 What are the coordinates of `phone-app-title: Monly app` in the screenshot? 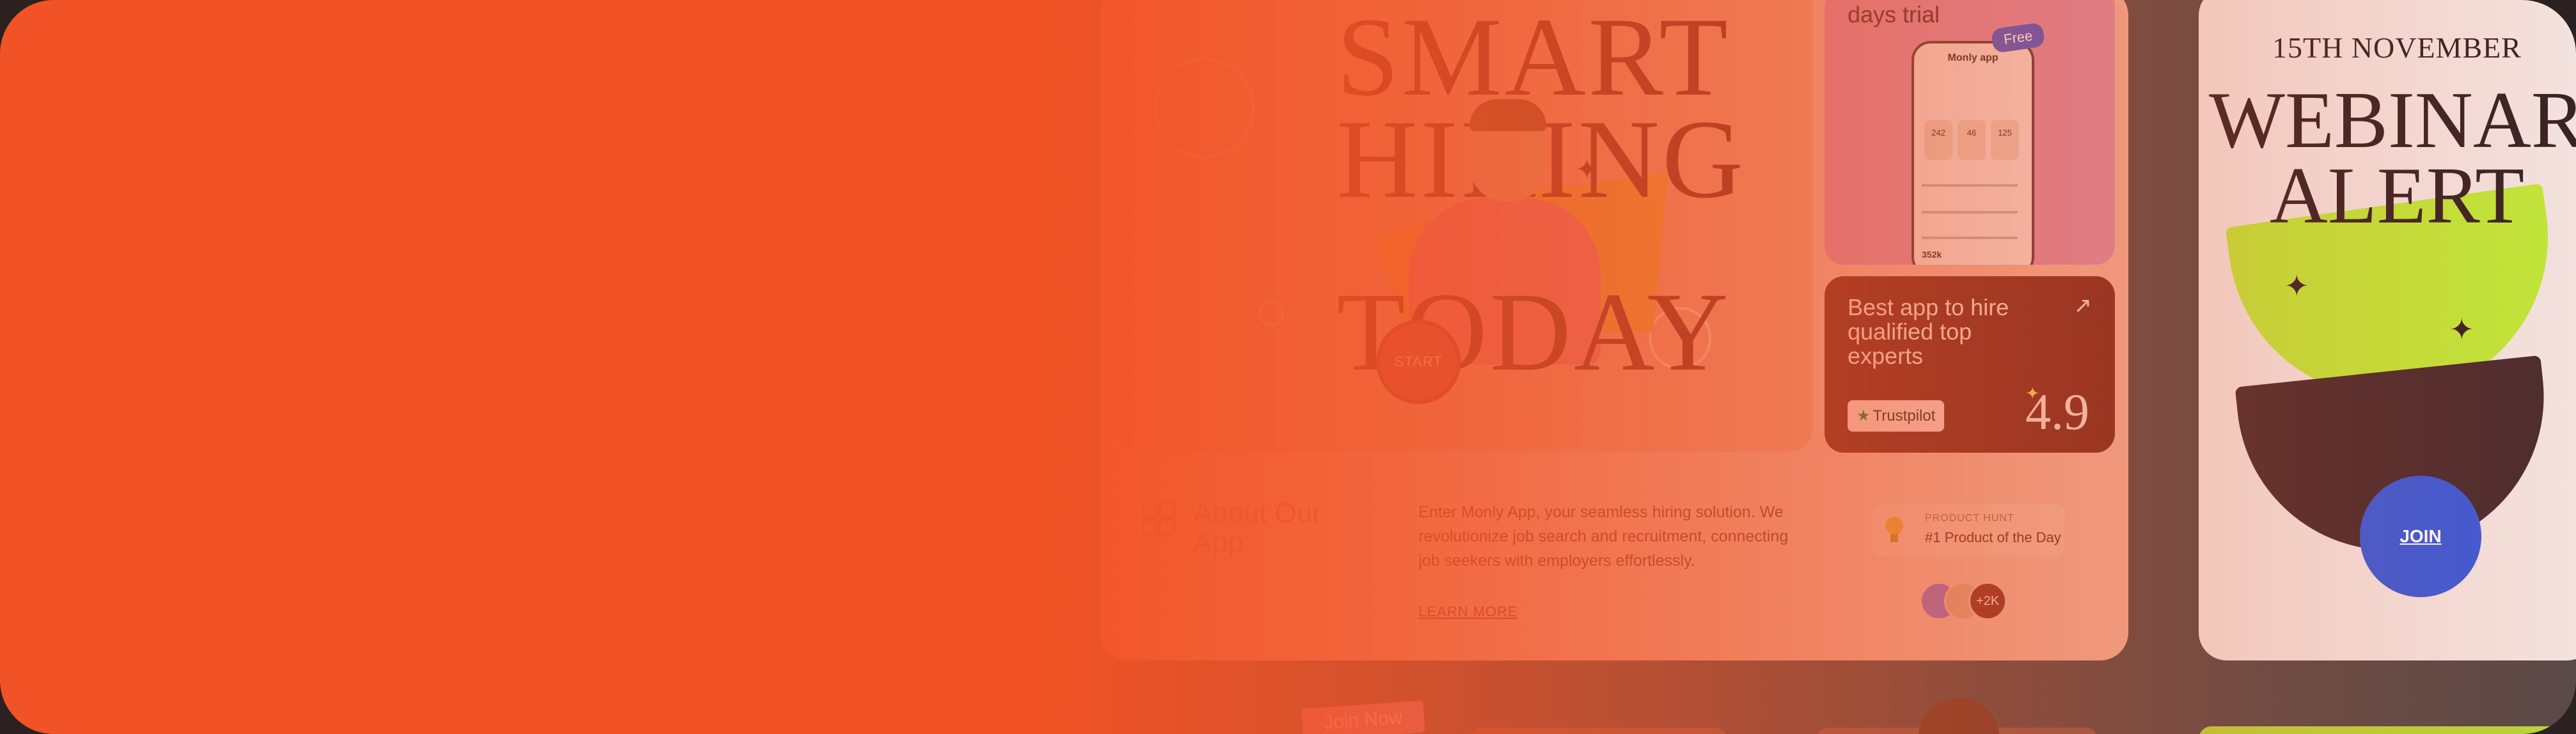 It's located at (1973, 57).